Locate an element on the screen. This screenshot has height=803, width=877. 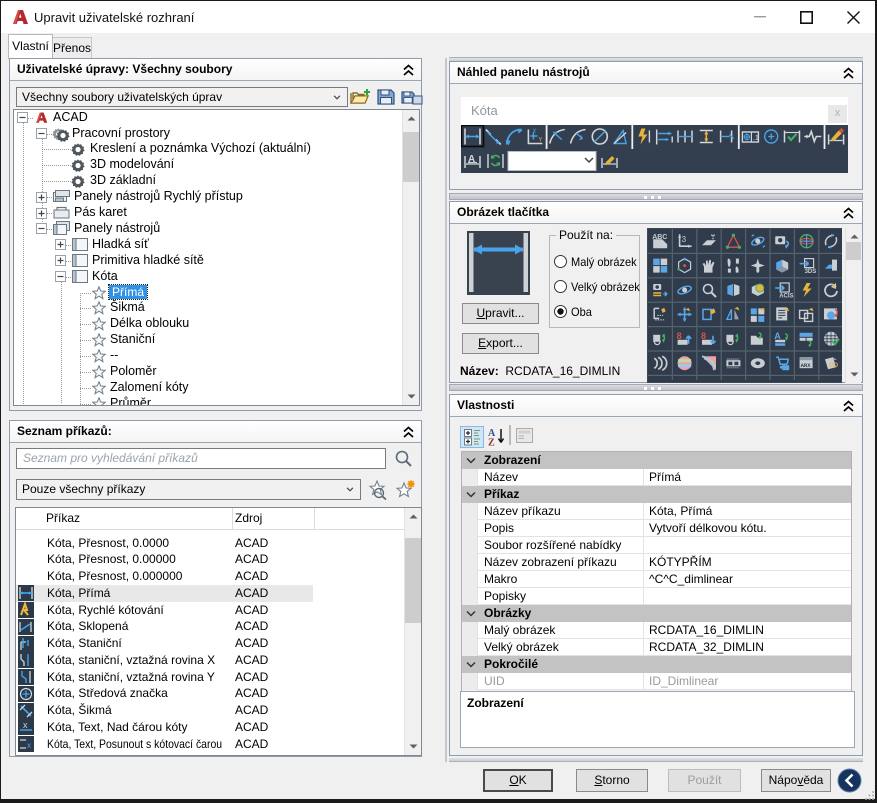
svg-text: Y is located at coordinates (540, 141).